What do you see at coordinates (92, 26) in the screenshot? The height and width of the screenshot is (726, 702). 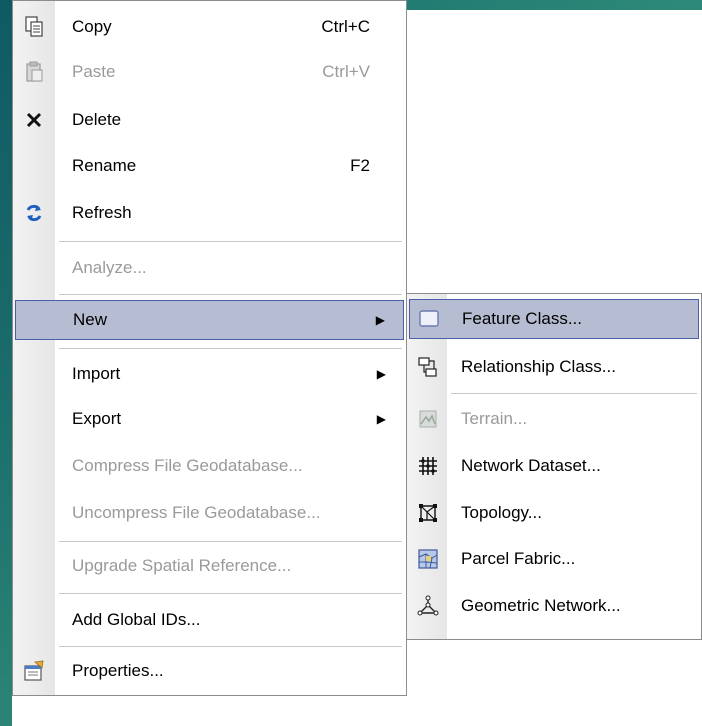 I see `menu-item-label: Copy` at bounding box center [92, 26].